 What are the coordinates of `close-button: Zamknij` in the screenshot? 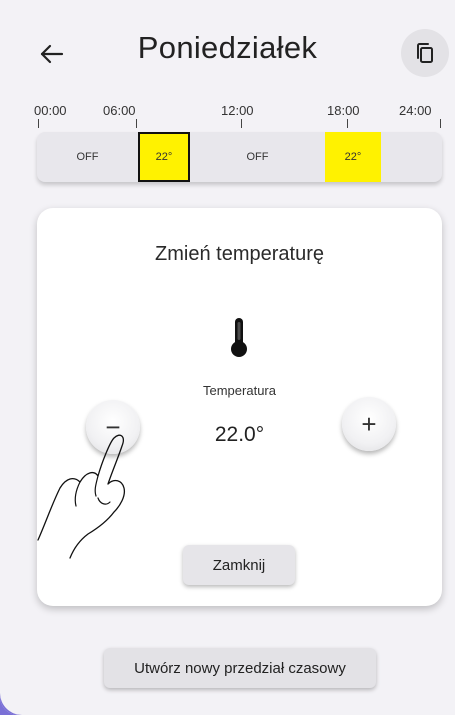 It's located at (239, 565).